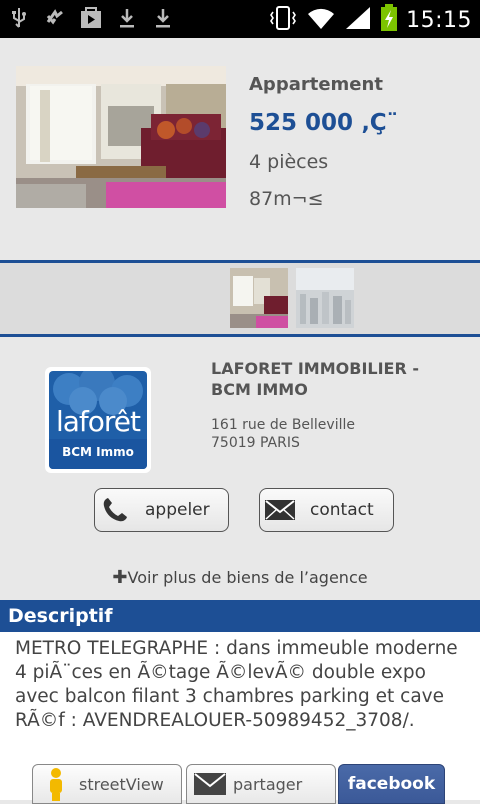  Describe the element at coordinates (259, 298) in the screenshot. I see `thumbnail-living-room` at that location.